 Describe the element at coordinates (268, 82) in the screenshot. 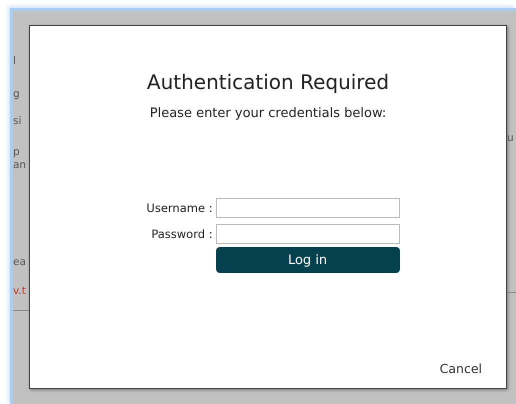

I see `dialog-title: Authentication Required` at that location.